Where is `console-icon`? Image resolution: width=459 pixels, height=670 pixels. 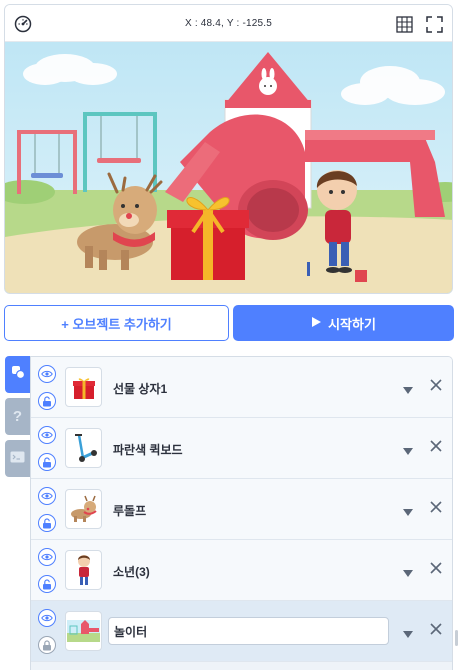
console-icon is located at coordinates (17, 459).